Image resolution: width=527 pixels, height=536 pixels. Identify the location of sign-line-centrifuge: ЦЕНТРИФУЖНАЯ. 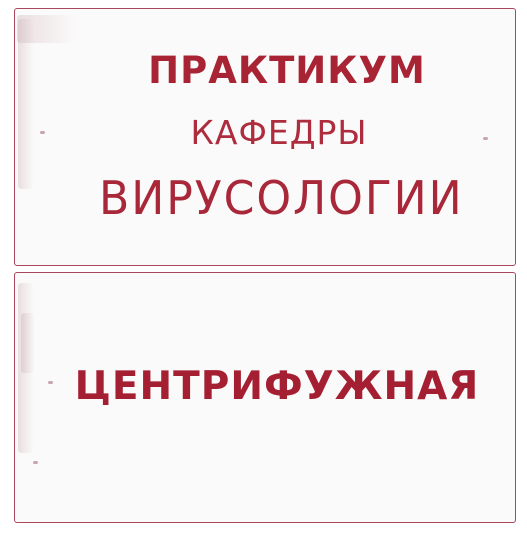
(277, 386).